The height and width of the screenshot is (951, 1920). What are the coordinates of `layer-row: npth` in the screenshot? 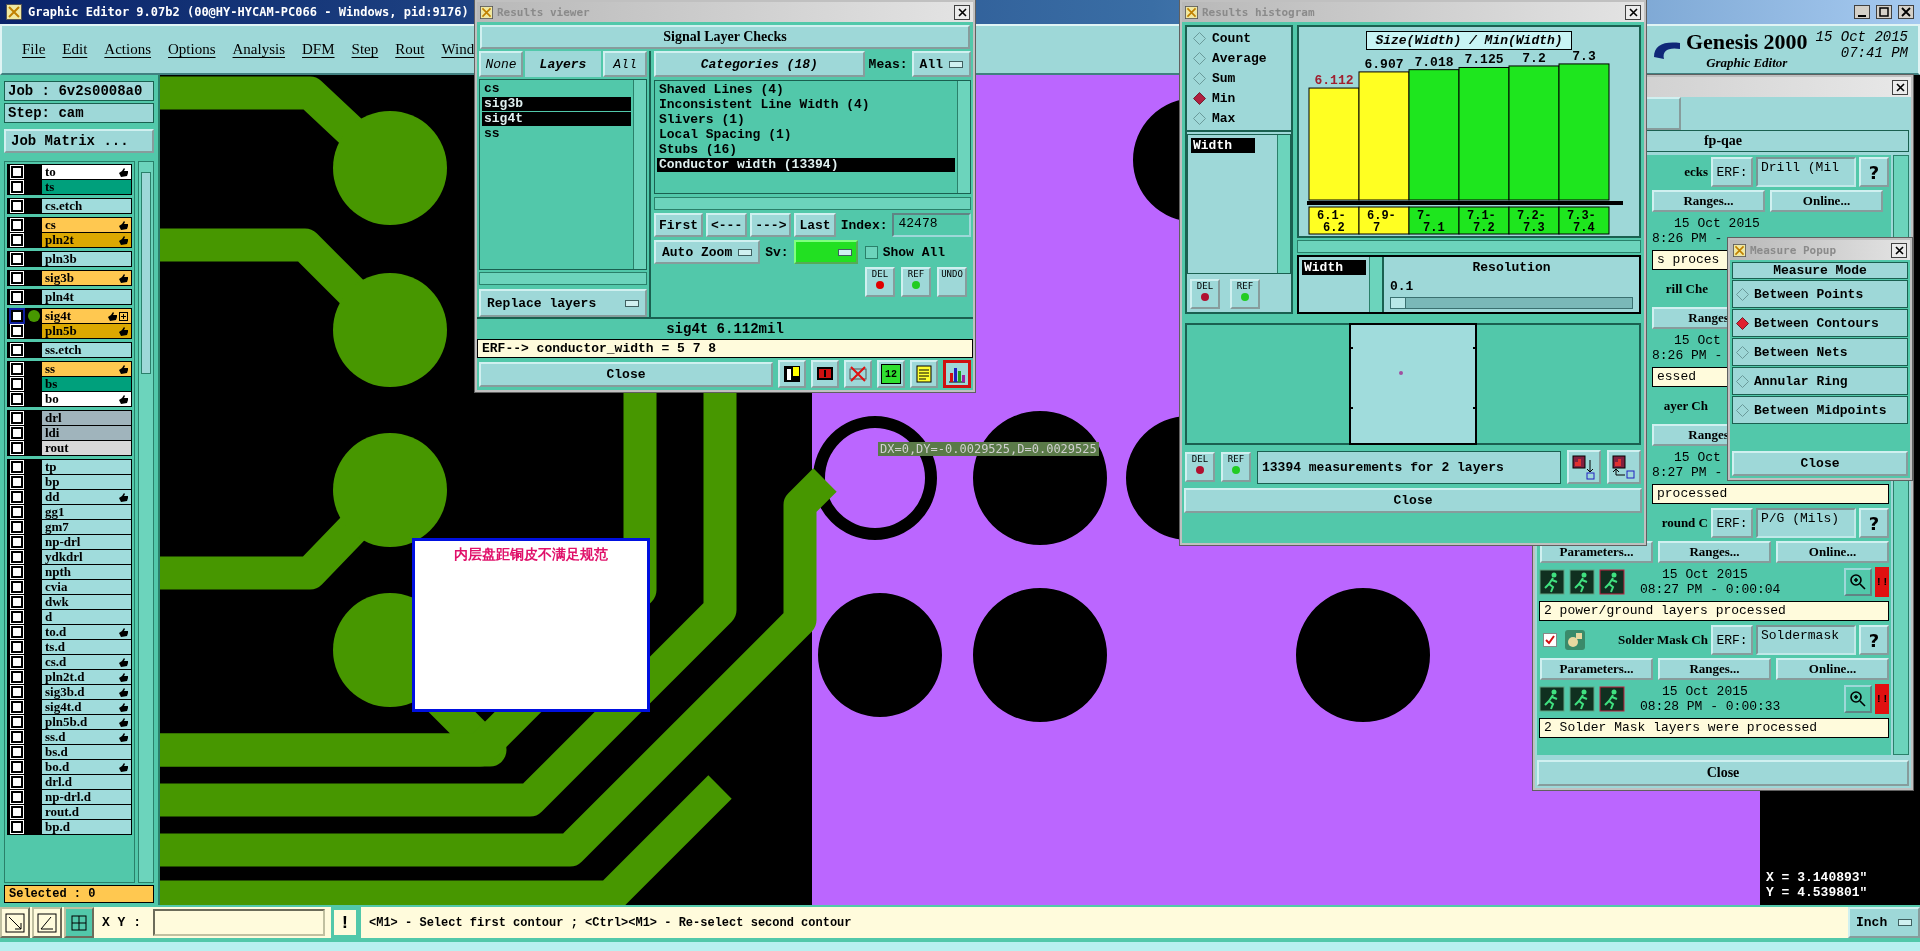 It's located at (86, 572).